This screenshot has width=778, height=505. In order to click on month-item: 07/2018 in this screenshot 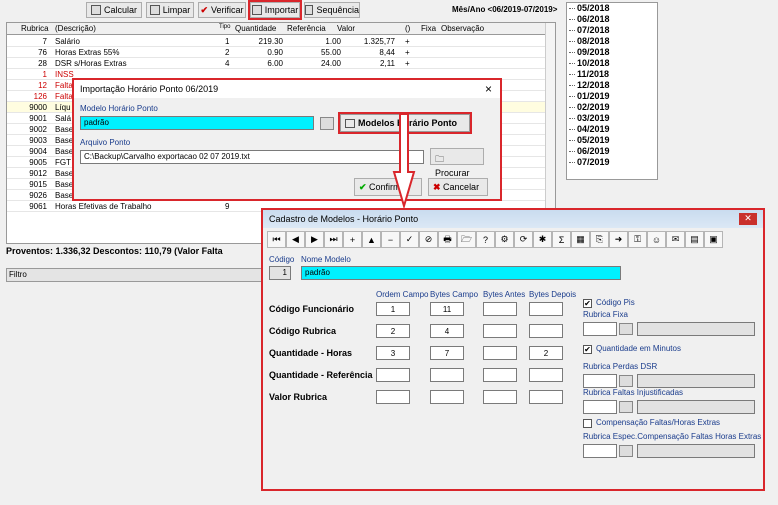, I will do `click(612, 30)`.